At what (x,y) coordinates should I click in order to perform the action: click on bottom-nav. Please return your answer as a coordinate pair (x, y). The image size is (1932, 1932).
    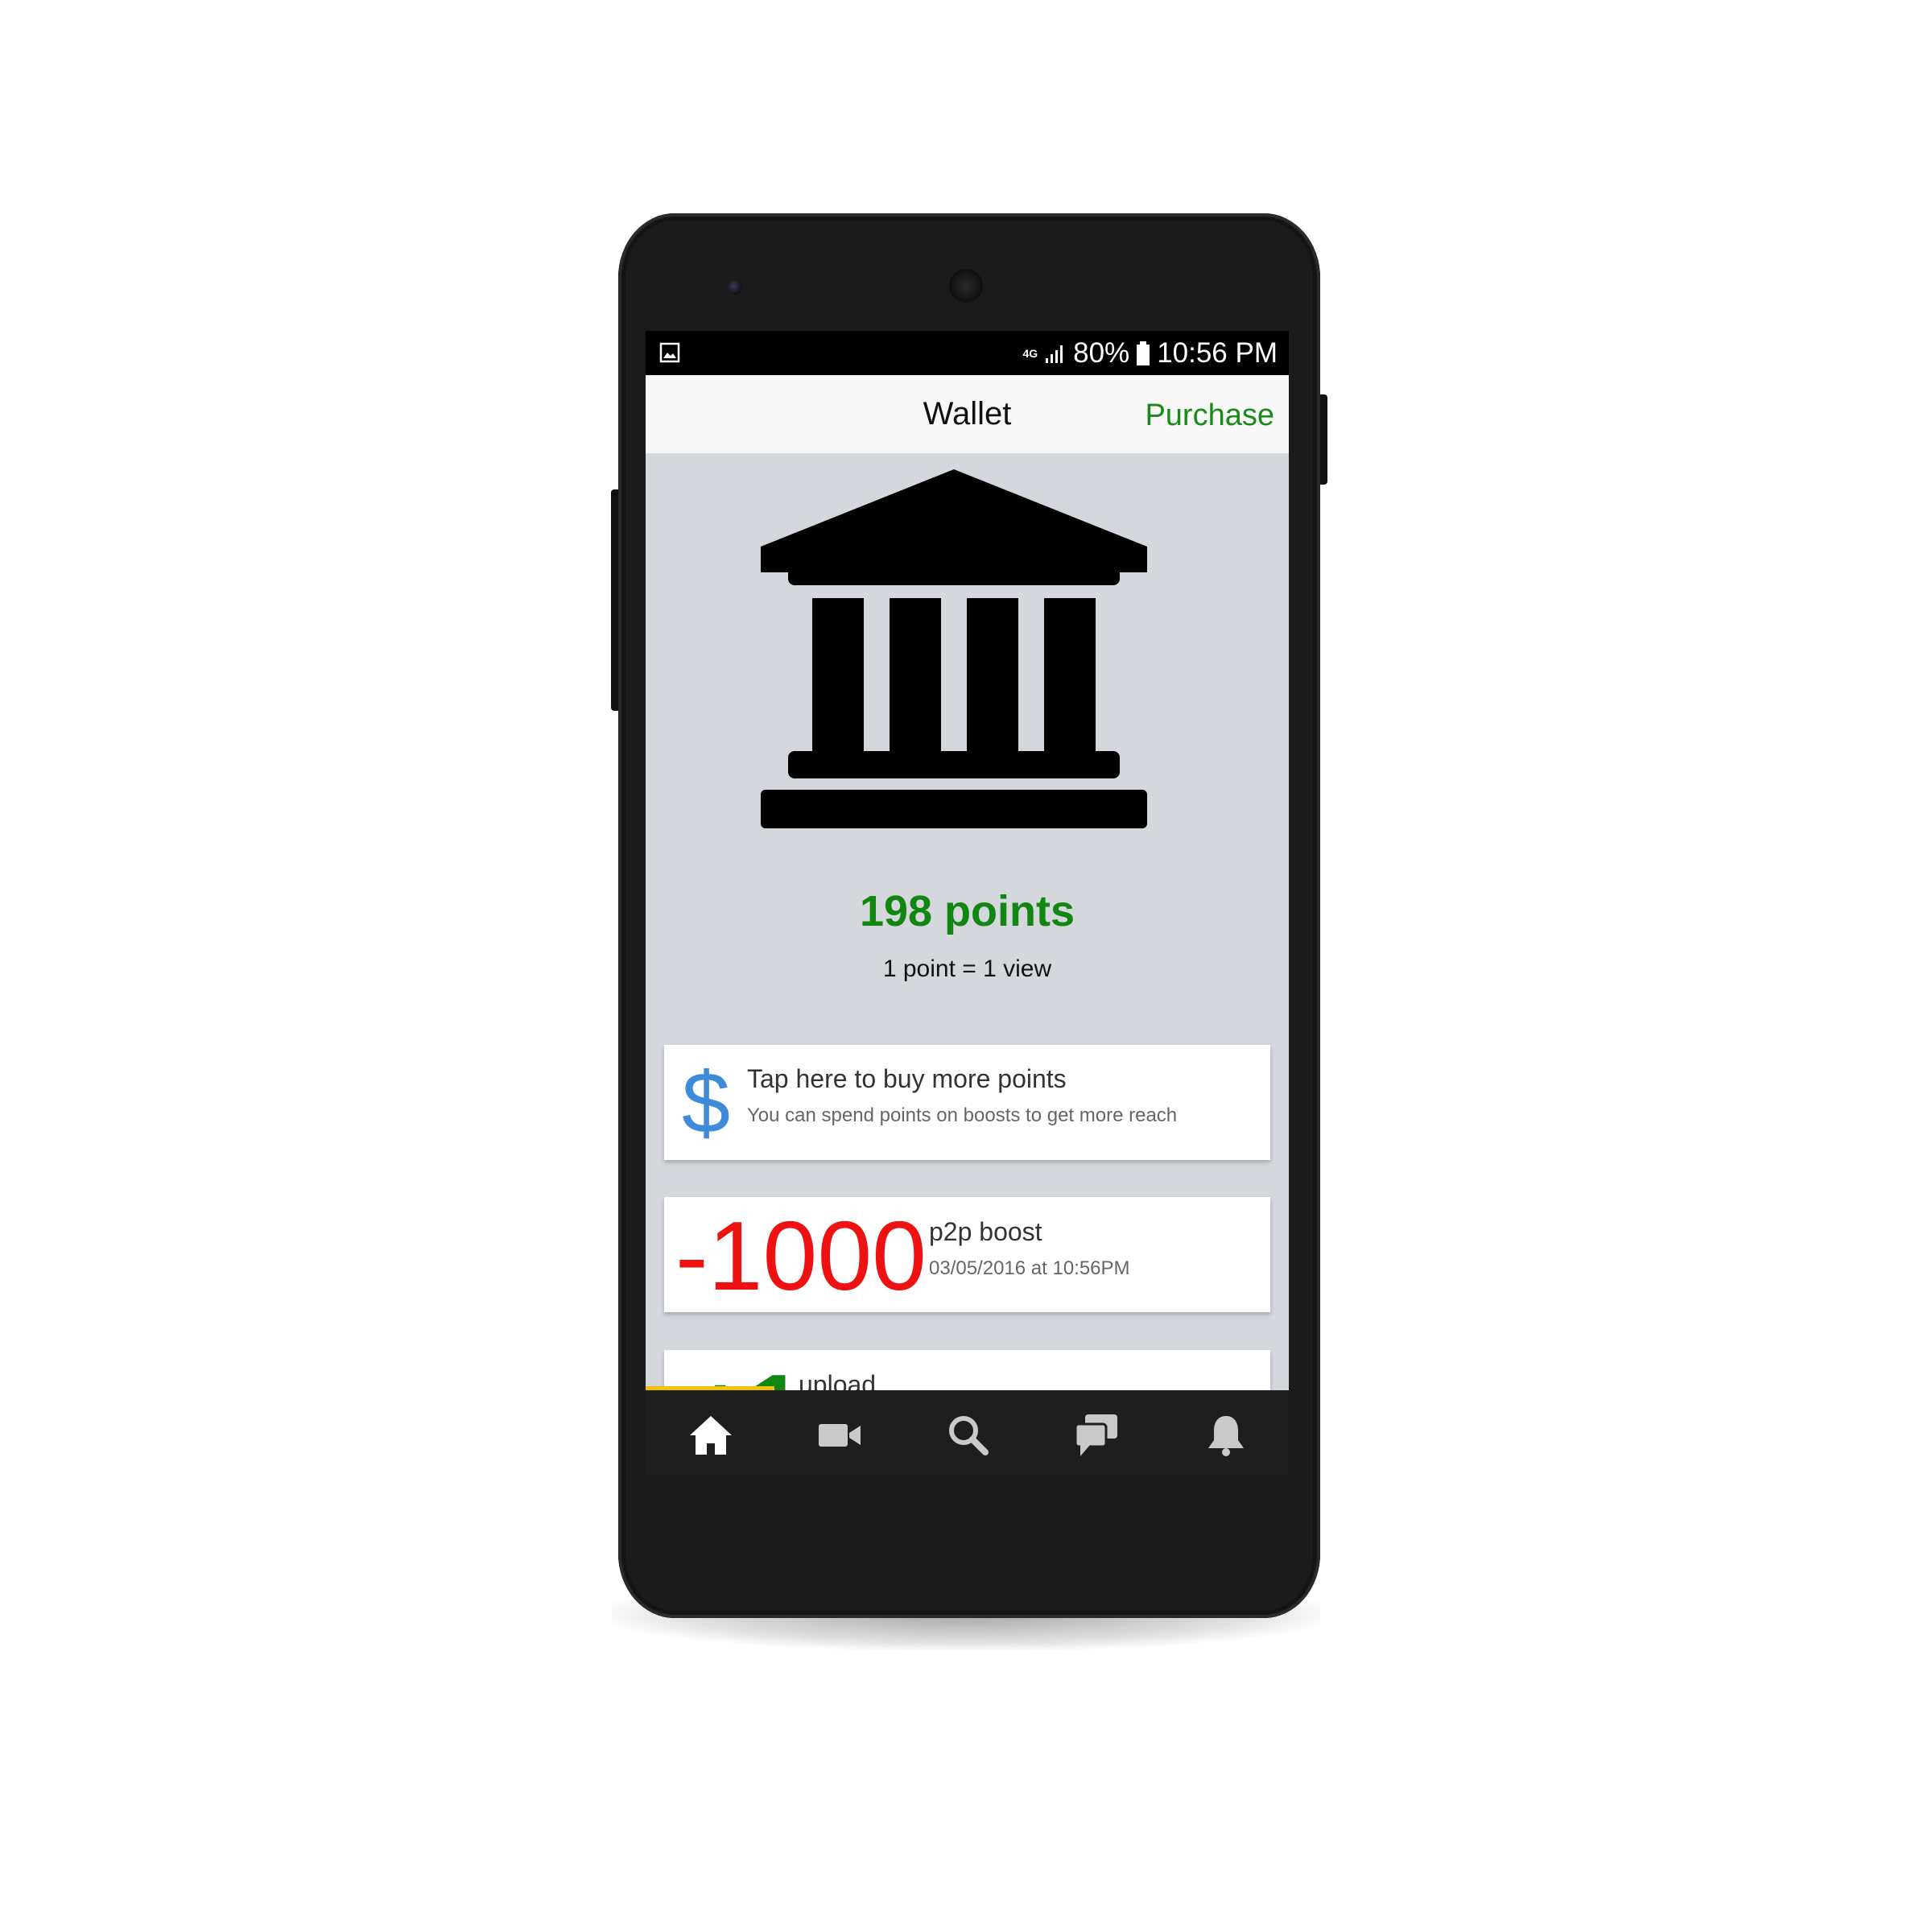
    Looking at the image, I should click on (967, 1433).